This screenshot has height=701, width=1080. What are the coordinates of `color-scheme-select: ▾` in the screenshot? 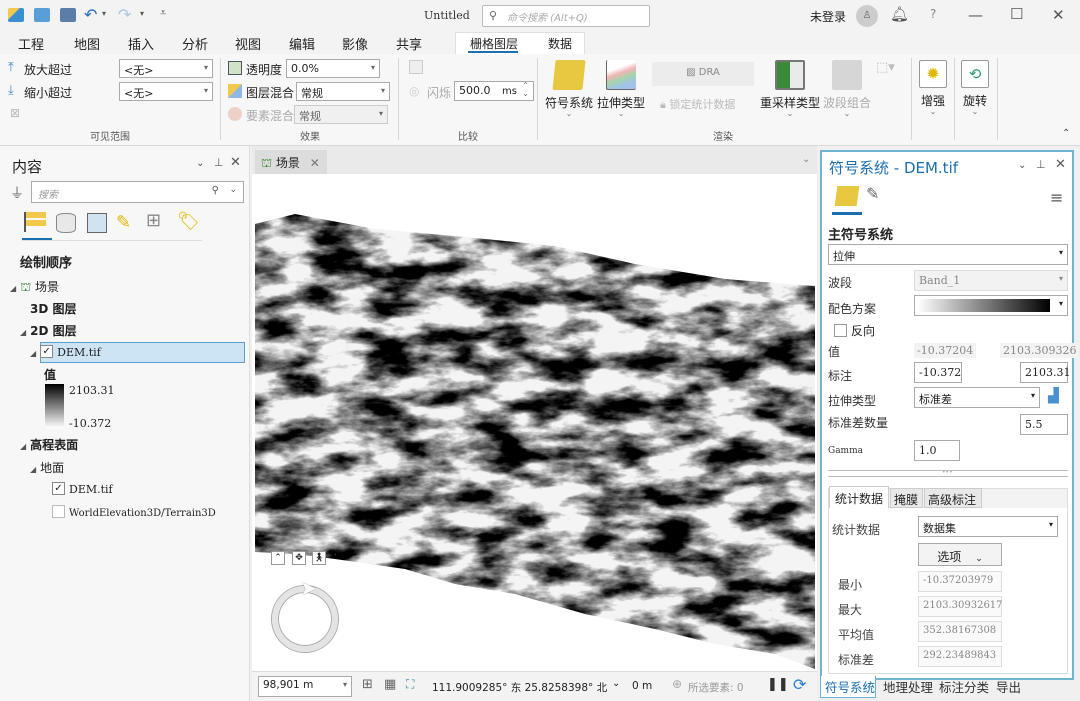 It's located at (991, 305).